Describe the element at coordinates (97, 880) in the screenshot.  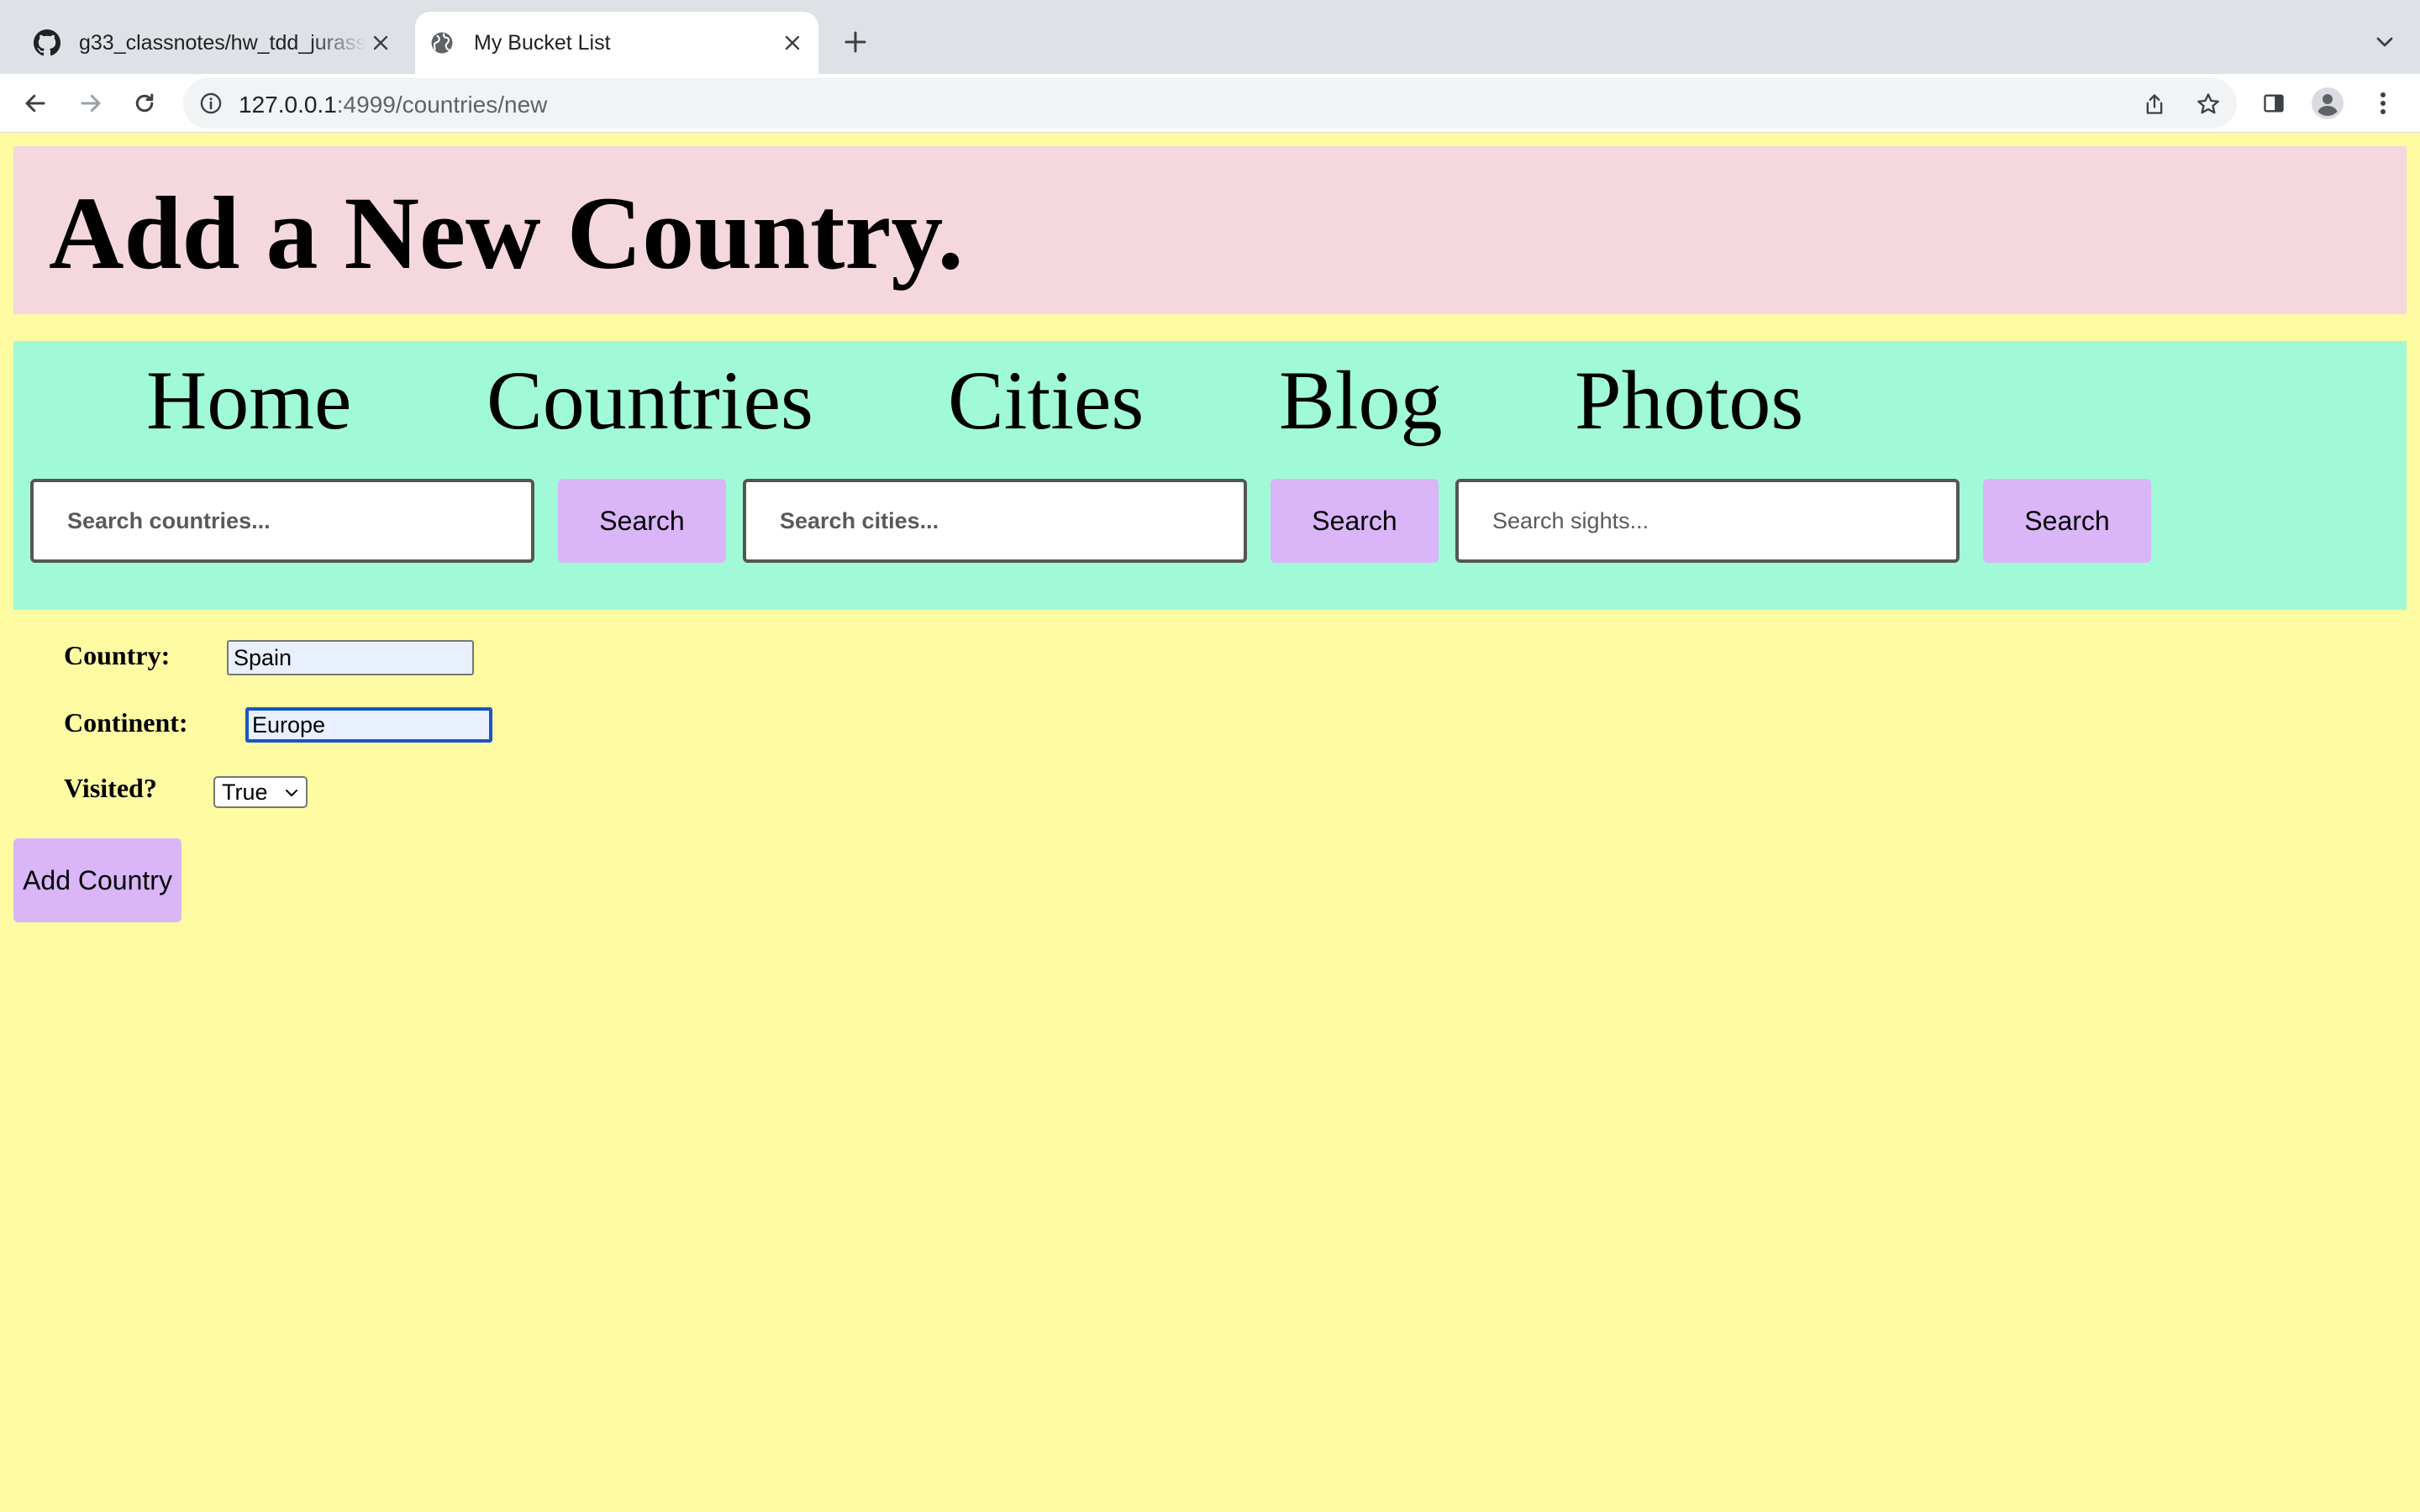
I see `add-country-button: Add Country` at that location.